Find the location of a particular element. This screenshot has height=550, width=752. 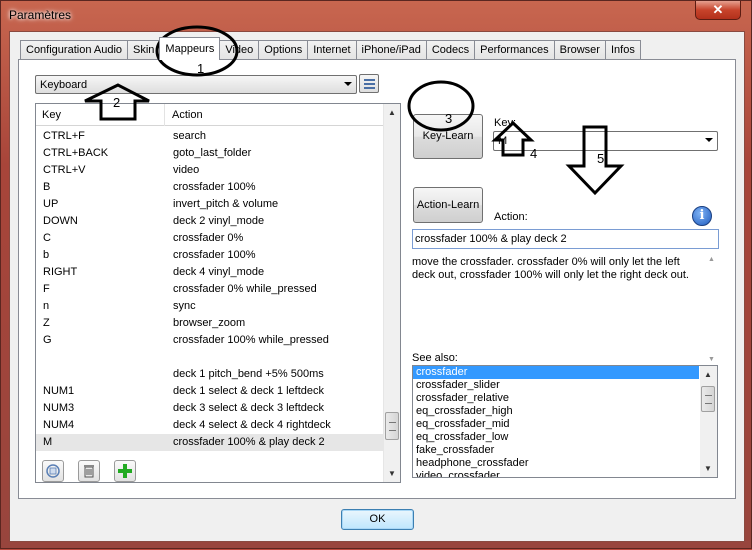

row-key: RIGHT is located at coordinates (60, 272).